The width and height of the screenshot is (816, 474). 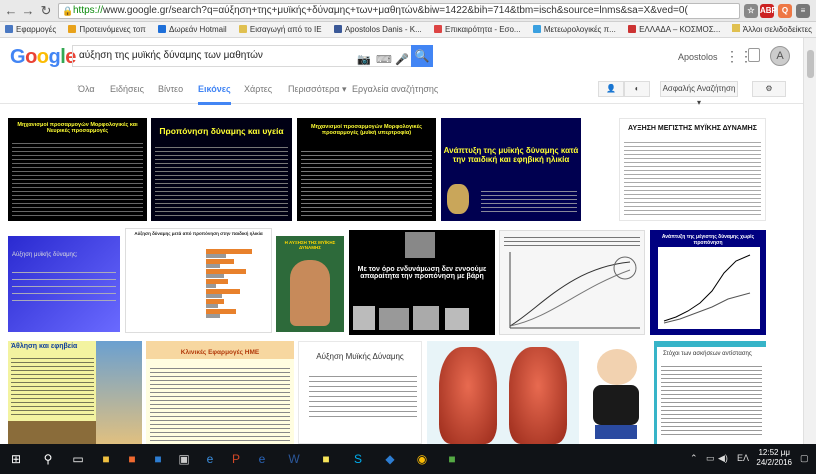 What do you see at coordinates (214, 94) in the screenshot?
I see `tab-images: Εικόνες` at bounding box center [214, 94].